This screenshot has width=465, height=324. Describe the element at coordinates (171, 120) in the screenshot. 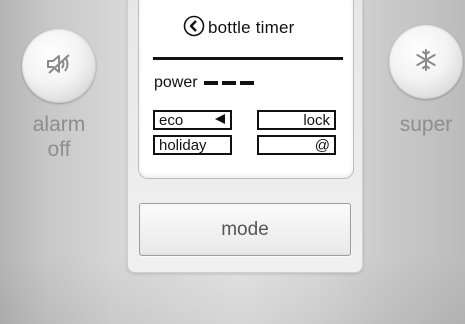

I see `eco-label: eco` at that location.